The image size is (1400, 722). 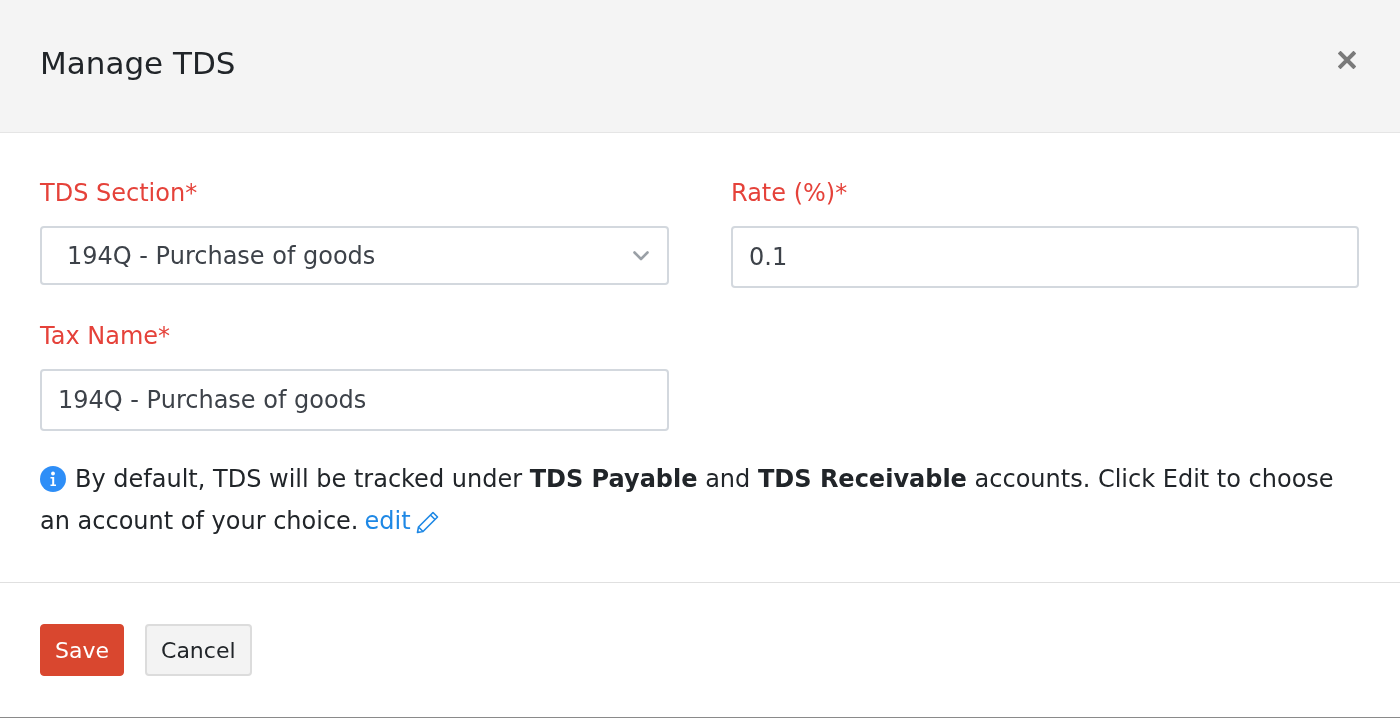 What do you see at coordinates (354, 400) in the screenshot?
I see `text-input: 194Q - Purchase of goods` at bounding box center [354, 400].